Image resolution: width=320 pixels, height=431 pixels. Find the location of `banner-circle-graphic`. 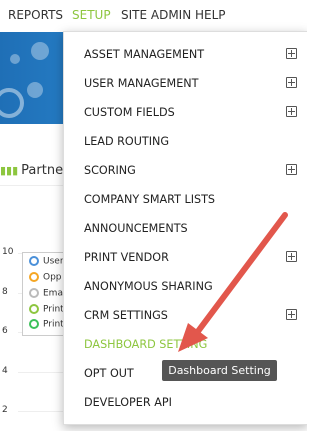

banner-circle-graphic is located at coordinates (12, 103).